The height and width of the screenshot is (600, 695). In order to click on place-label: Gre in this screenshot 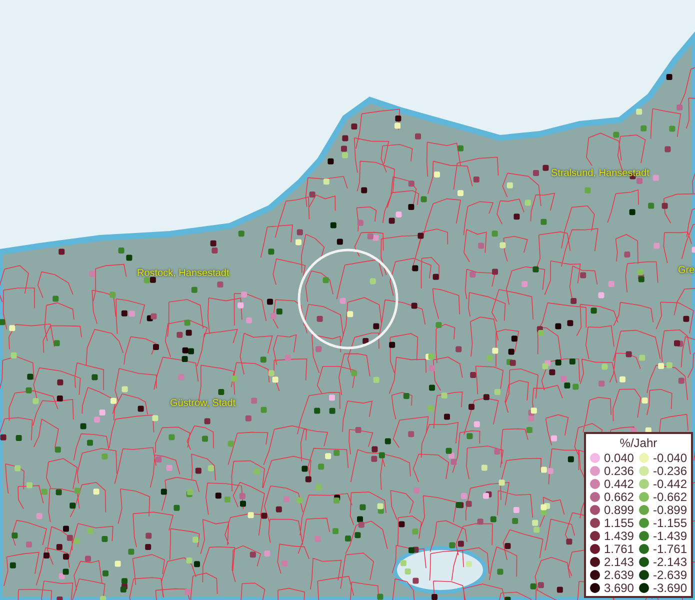, I will do `click(686, 271)`.